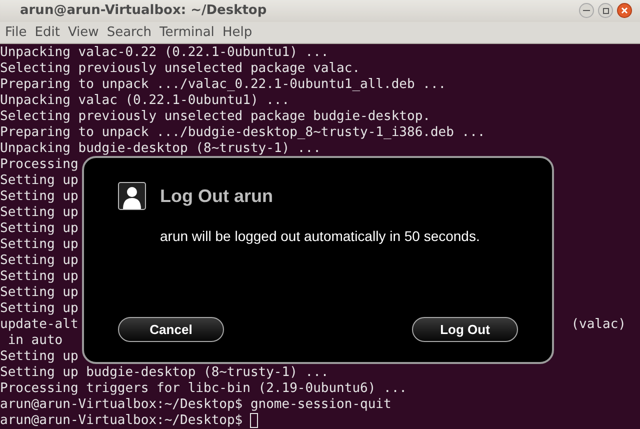  I want to click on user-icon, so click(132, 196).